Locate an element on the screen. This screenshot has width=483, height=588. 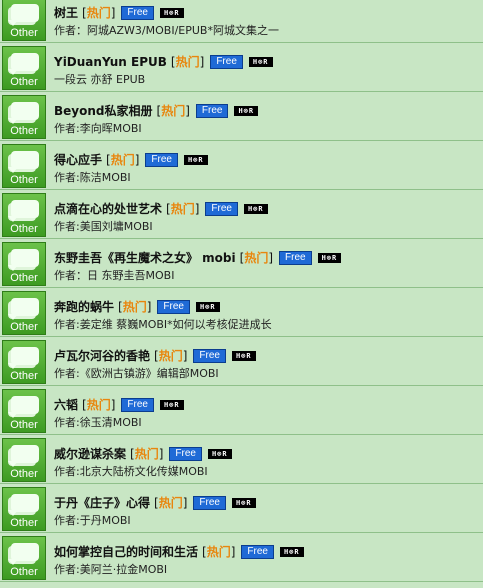
item-title: 于丹《庄子》心得 is located at coordinates (102, 502).